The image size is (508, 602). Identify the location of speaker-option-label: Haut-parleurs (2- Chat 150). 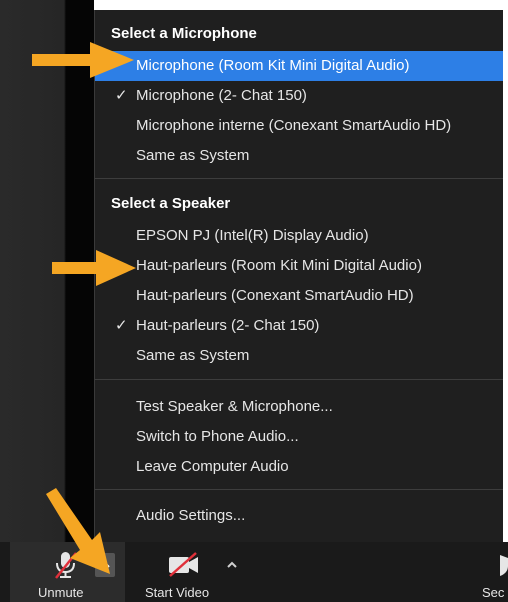
(228, 325).